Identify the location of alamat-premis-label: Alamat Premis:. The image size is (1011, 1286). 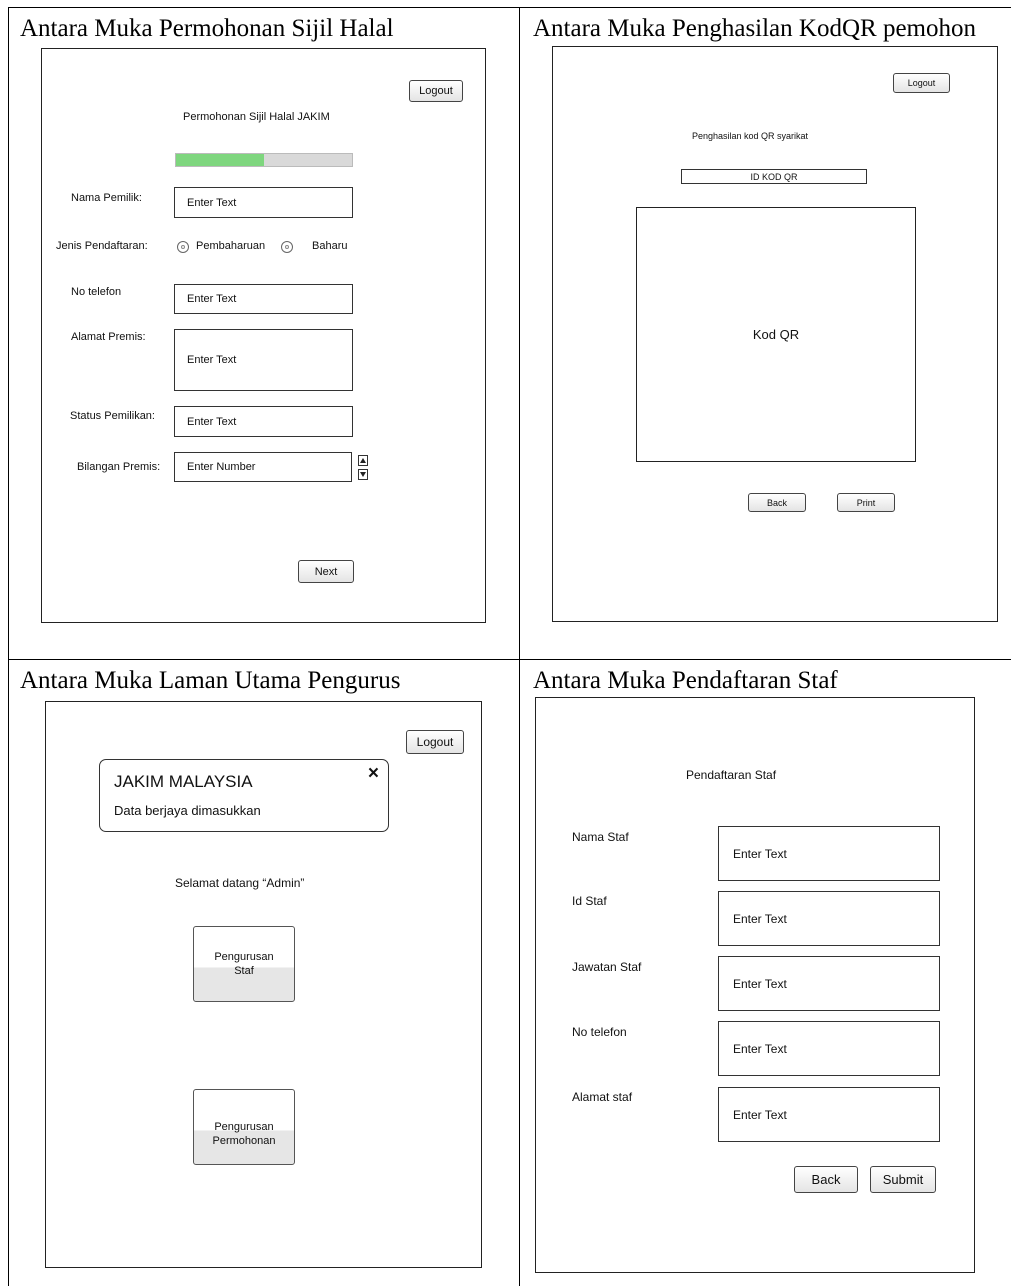
(108, 337).